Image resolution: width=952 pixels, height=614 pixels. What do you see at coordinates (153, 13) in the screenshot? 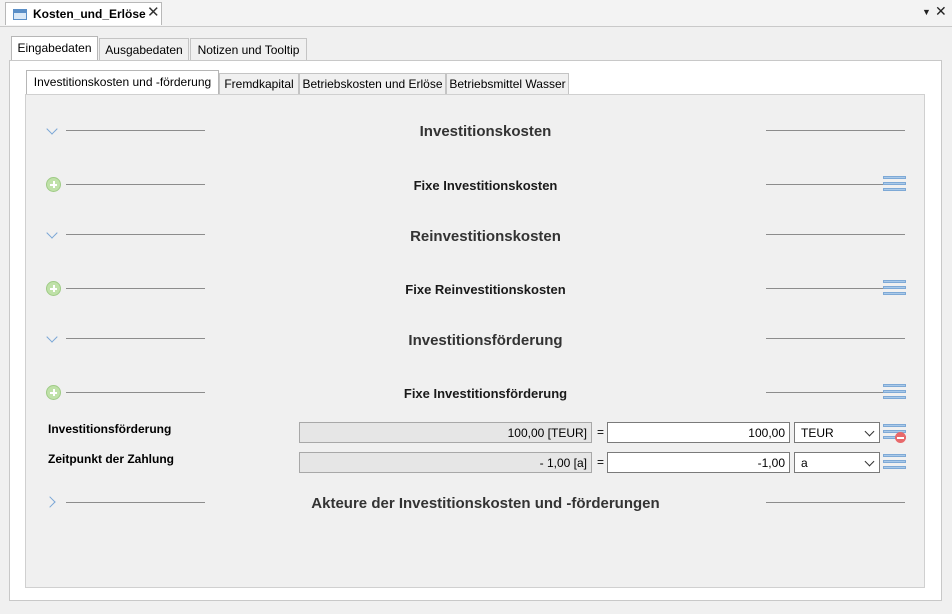
I see `close-tab-icon: ✕` at bounding box center [153, 13].